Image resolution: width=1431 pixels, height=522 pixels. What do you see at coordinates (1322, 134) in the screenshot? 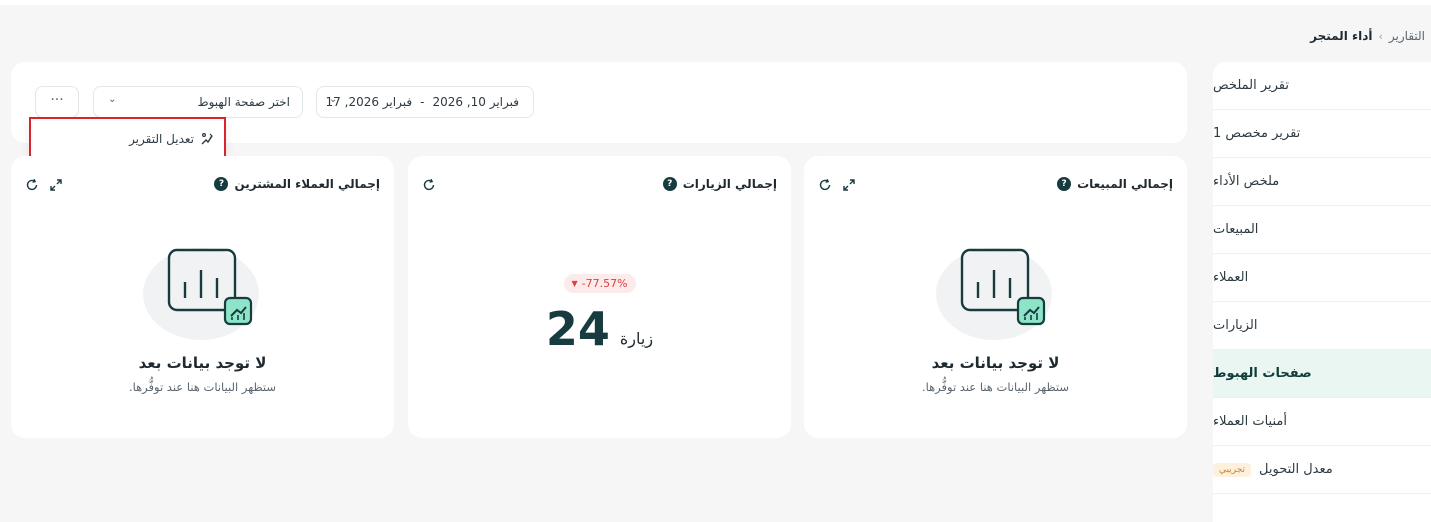
I see `sidebar-item-custom-report-1: تقرير مخصص 1` at bounding box center [1322, 134].